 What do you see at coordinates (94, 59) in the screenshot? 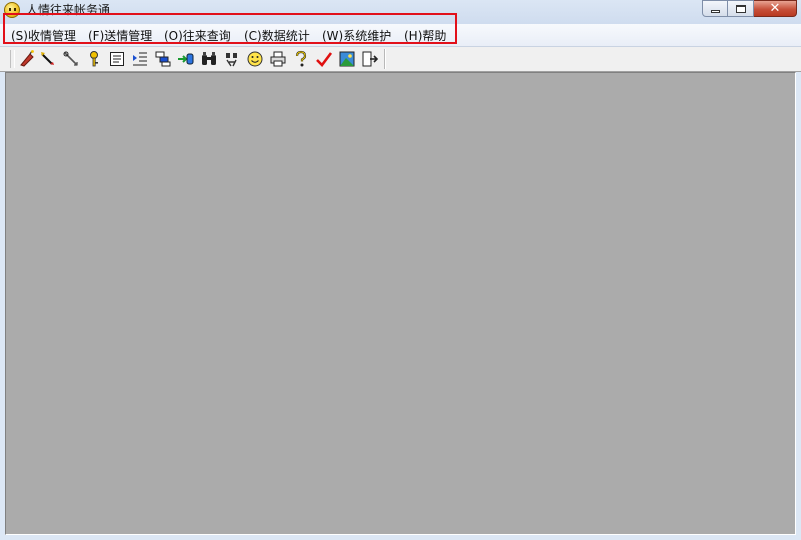
I see `key-icon` at bounding box center [94, 59].